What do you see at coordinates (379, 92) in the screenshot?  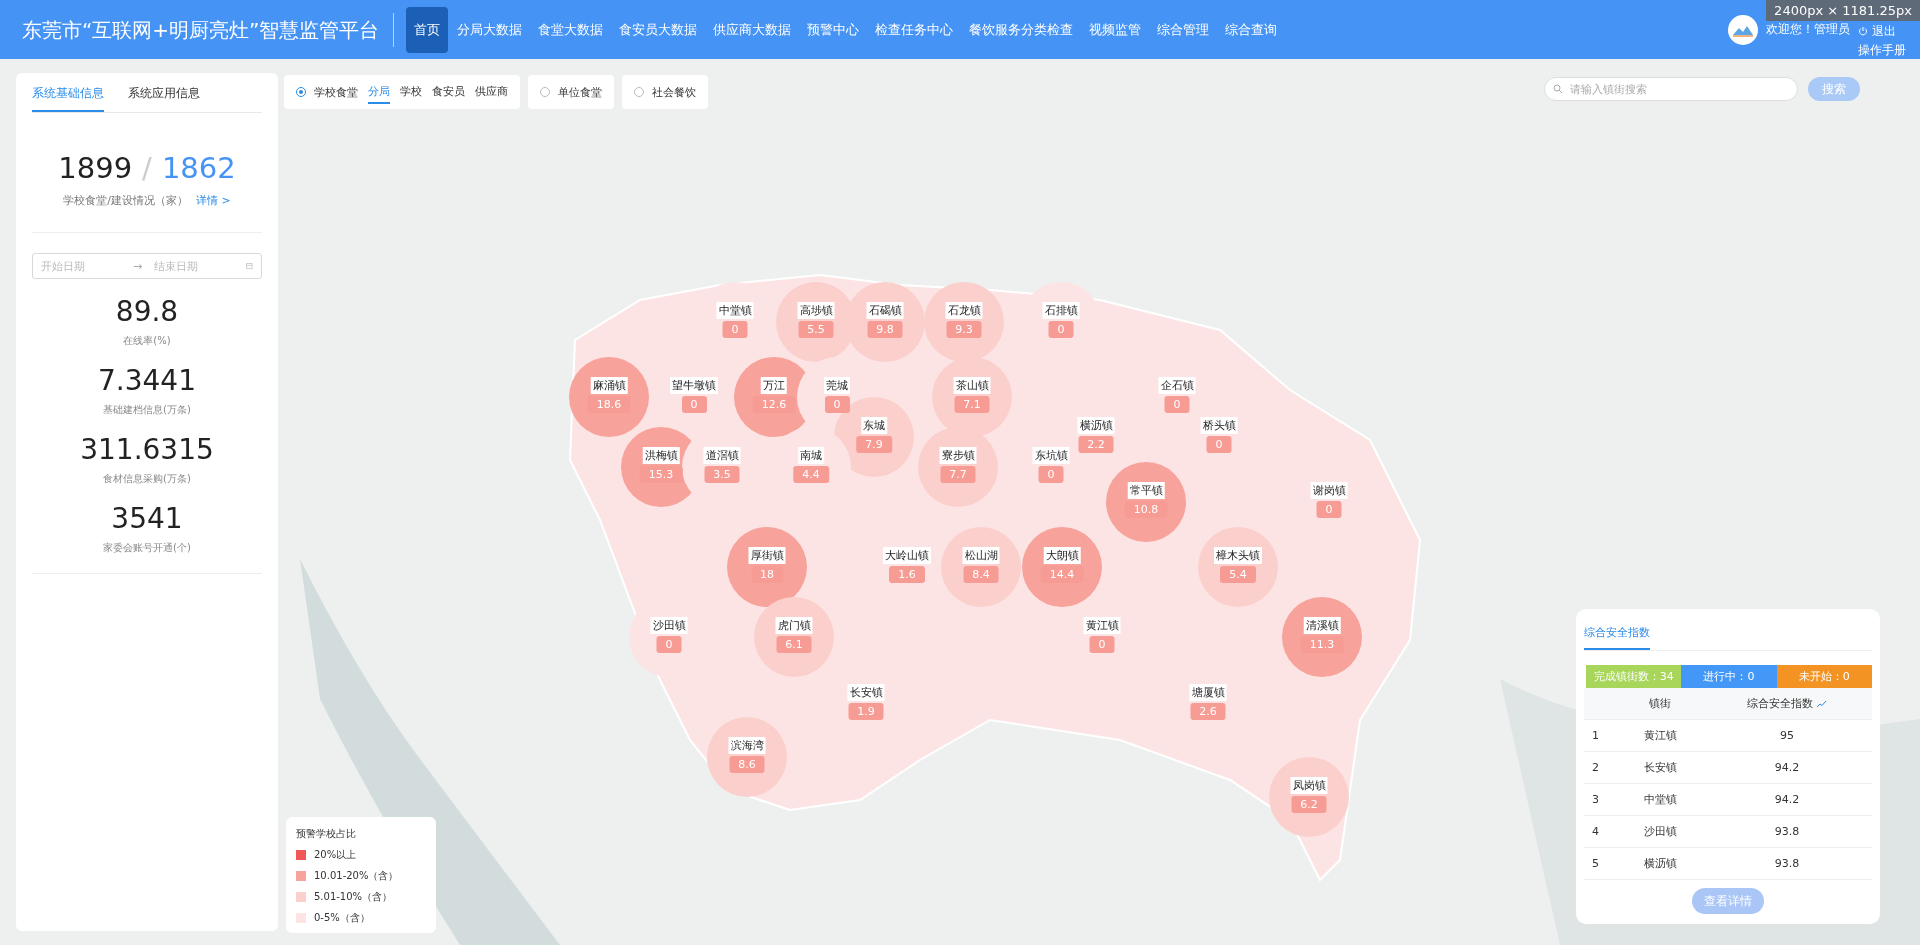 I see `sub-tab: 分局` at bounding box center [379, 92].